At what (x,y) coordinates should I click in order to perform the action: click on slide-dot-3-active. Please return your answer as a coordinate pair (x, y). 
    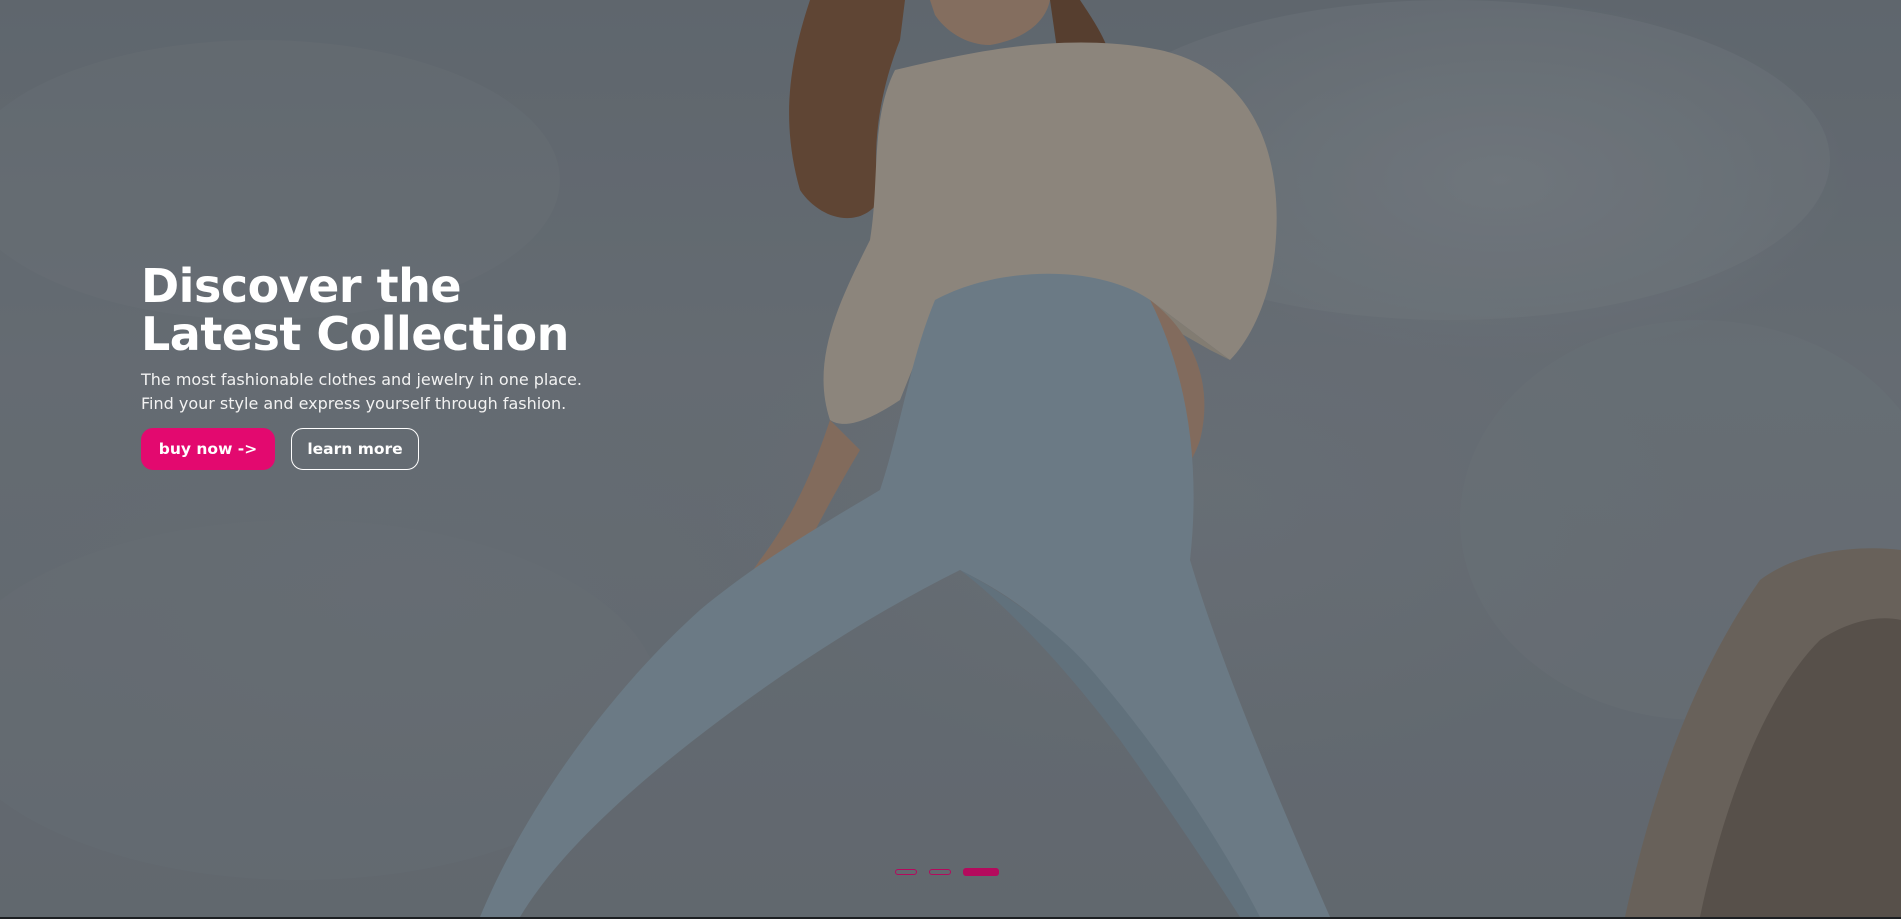
    Looking at the image, I should click on (981, 872).